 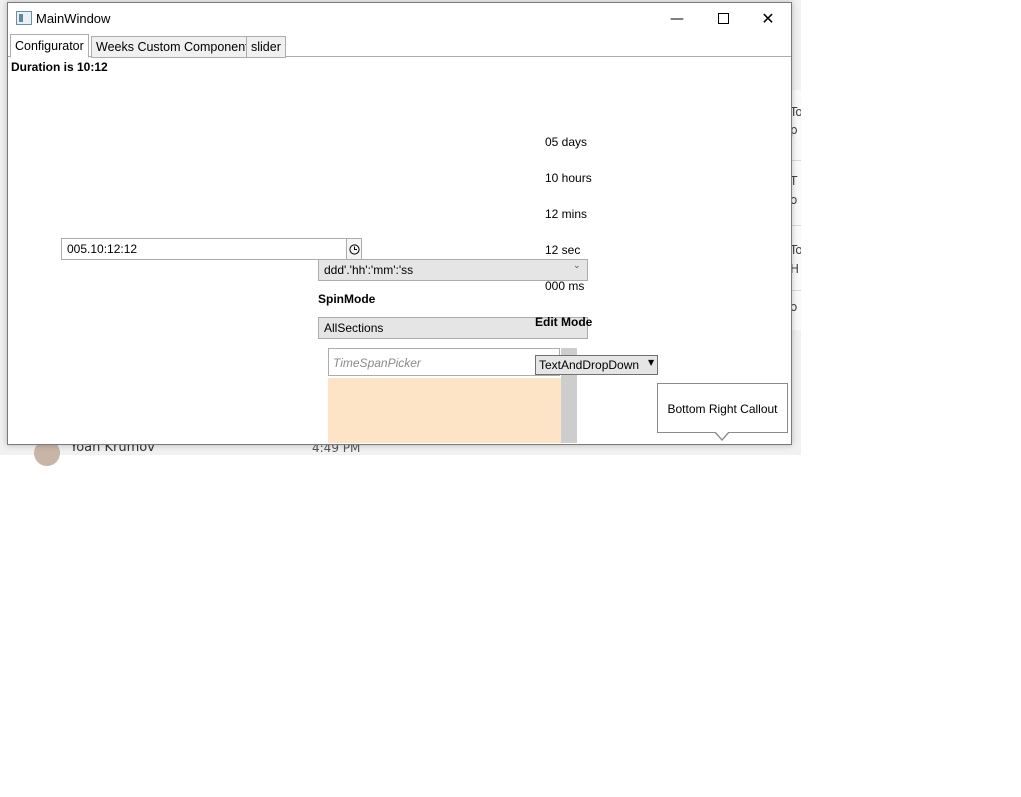 I want to click on minimize-icon: —, so click(x=677, y=18).